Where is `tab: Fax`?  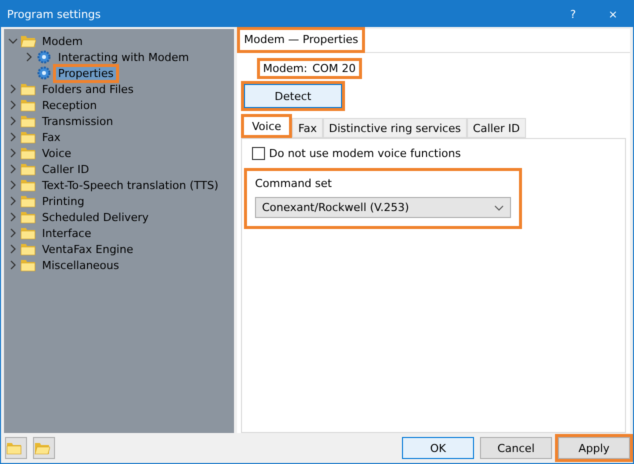 tab: Fax is located at coordinates (307, 128).